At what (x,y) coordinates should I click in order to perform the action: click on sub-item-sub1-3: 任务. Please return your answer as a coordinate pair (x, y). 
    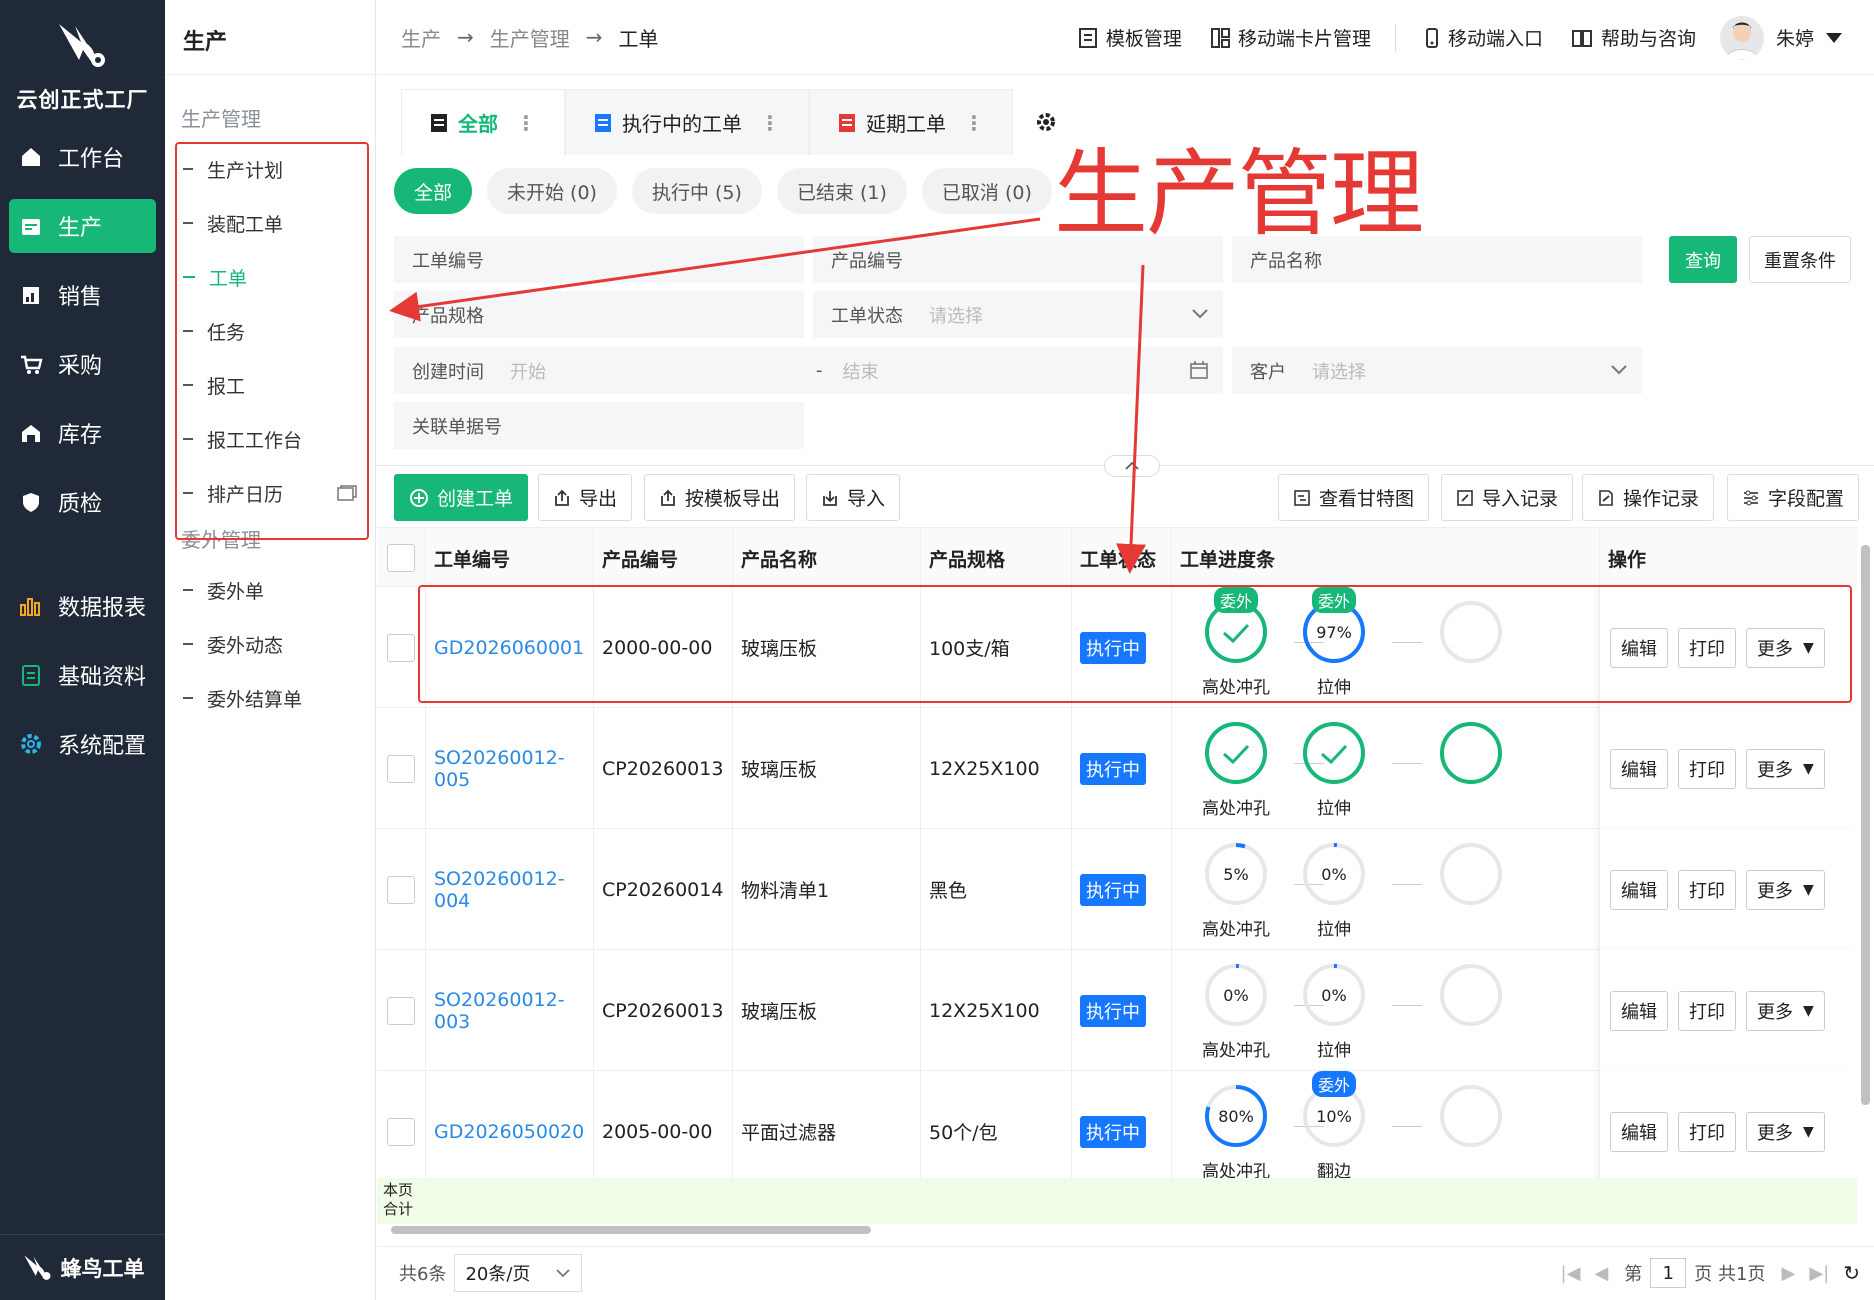
    Looking at the image, I should click on (270, 331).